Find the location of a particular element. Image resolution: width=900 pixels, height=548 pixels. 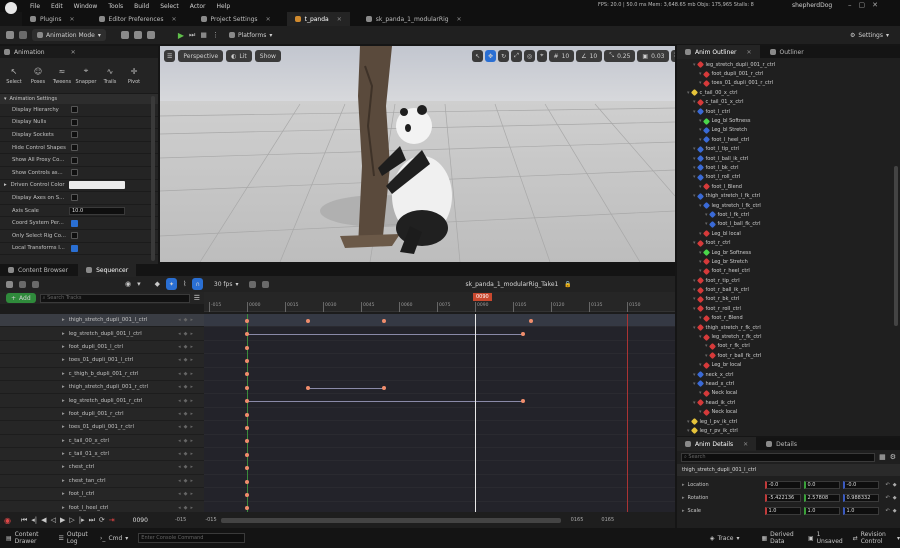

playhead-label: 0090 is located at coordinates (482, 297).